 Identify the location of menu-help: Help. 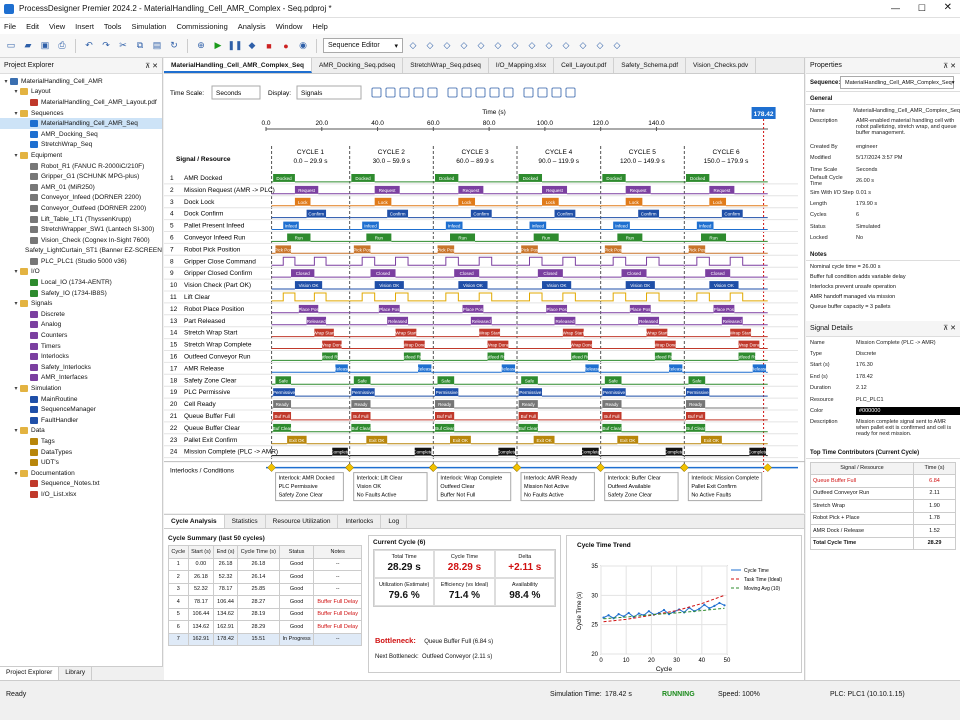
(319, 26).